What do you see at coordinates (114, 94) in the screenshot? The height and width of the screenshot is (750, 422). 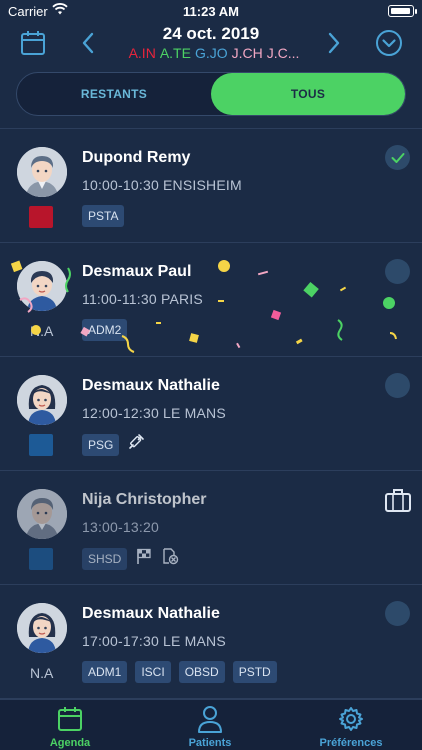 I see `segment-restants: RESTANTS` at bounding box center [114, 94].